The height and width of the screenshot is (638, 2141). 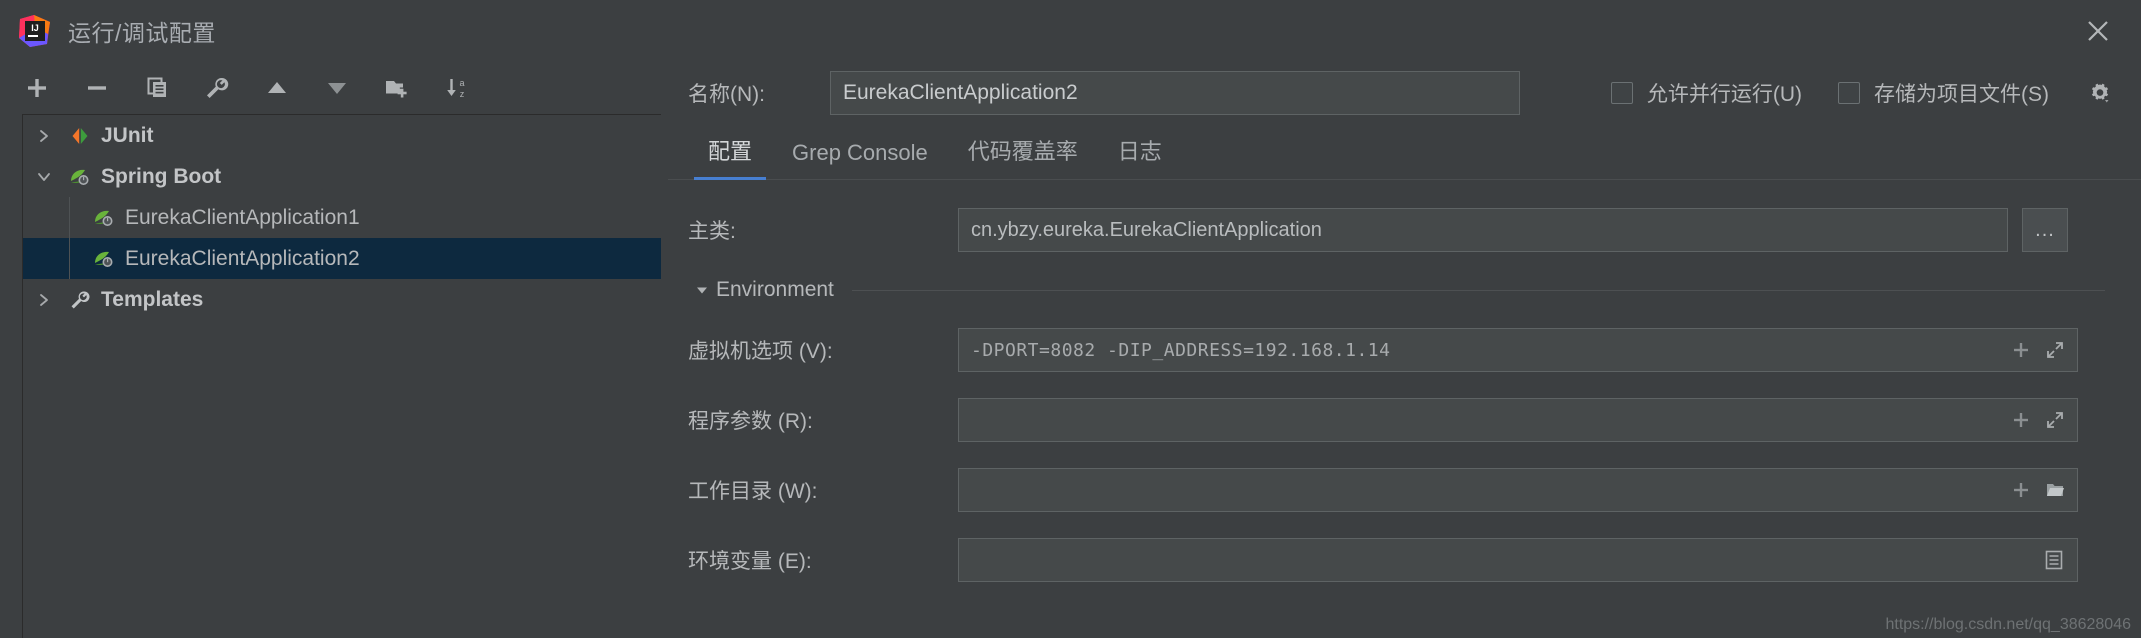 I want to click on main-class-value: cn.ybzy.eureka.EurekaClientApplication, so click(x=1146, y=229).